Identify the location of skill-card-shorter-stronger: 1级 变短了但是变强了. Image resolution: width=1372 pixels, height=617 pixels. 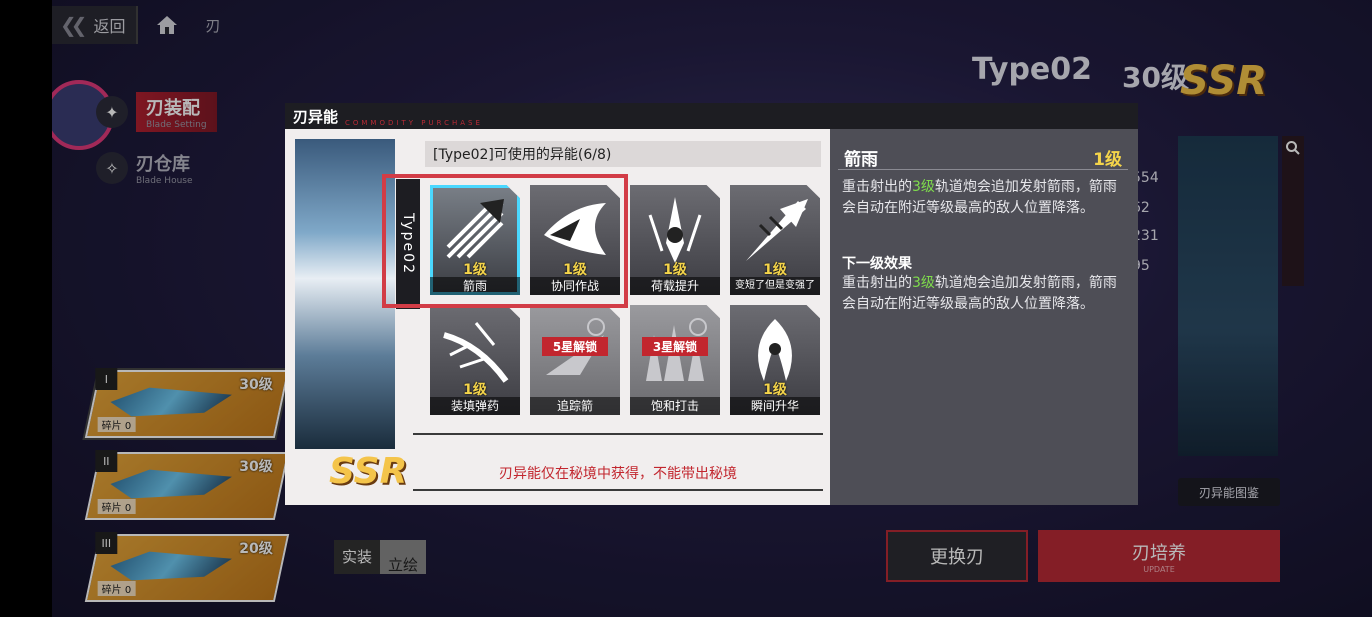
(775, 240).